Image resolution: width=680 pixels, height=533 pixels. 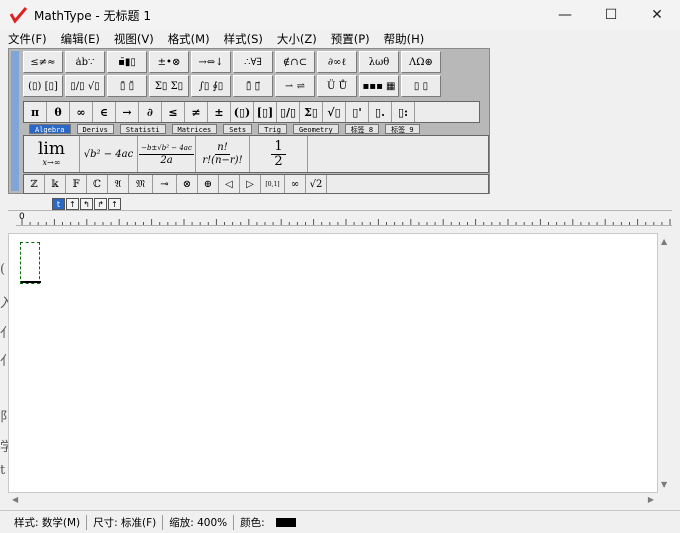 I want to click on logic-palette-button: ∴∀∃, so click(x=253, y=62).